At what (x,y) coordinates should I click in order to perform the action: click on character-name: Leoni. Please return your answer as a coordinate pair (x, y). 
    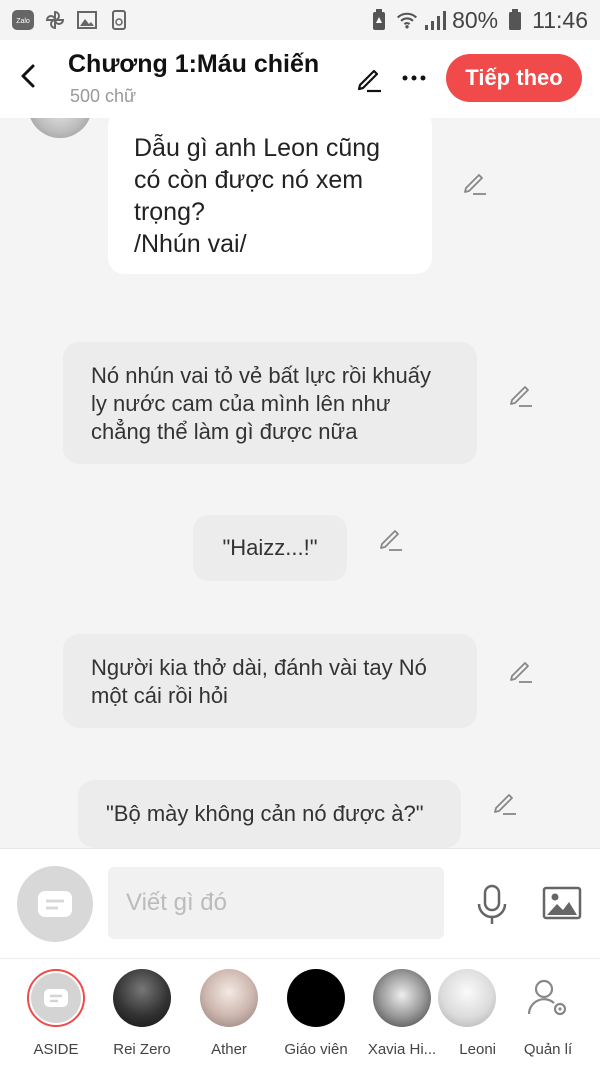
    Looking at the image, I should click on (477, 1049).